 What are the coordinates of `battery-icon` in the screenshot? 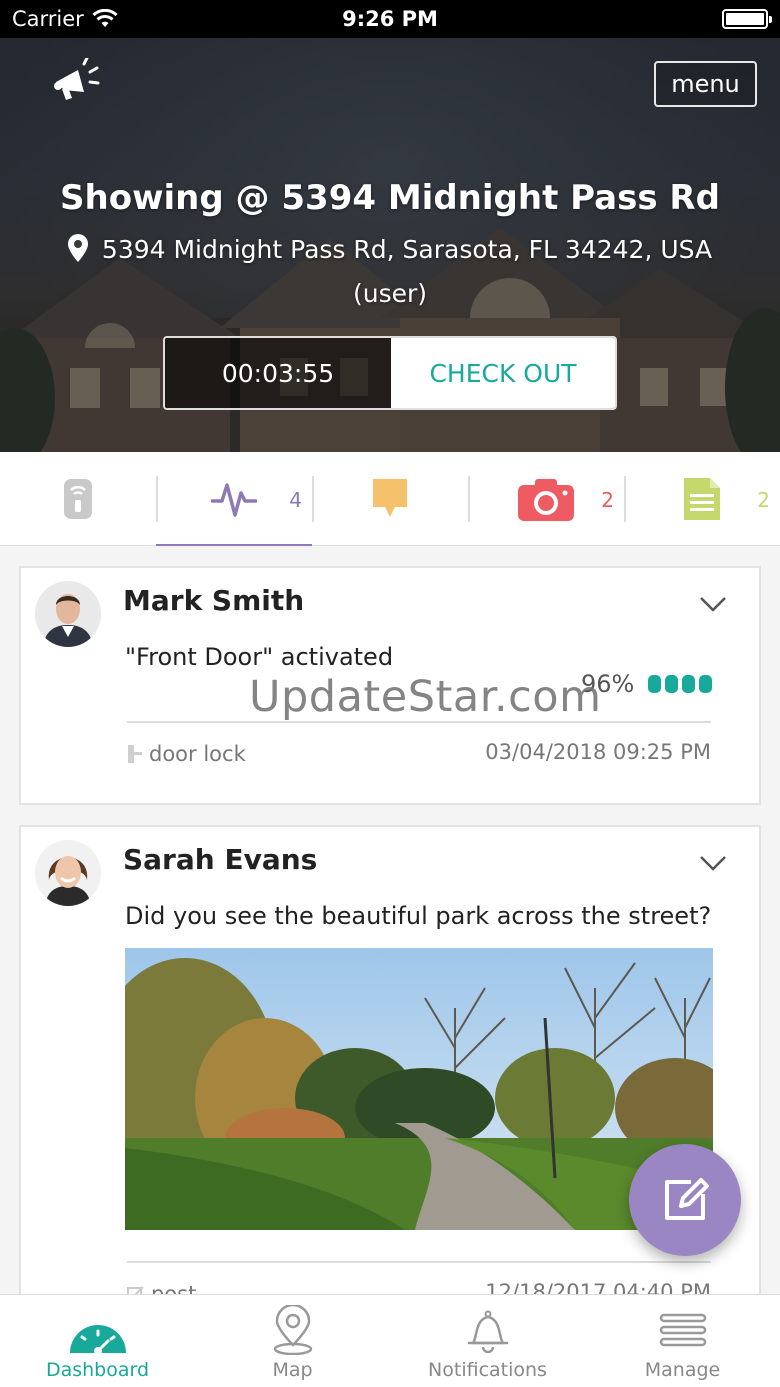 It's located at (747, 19).